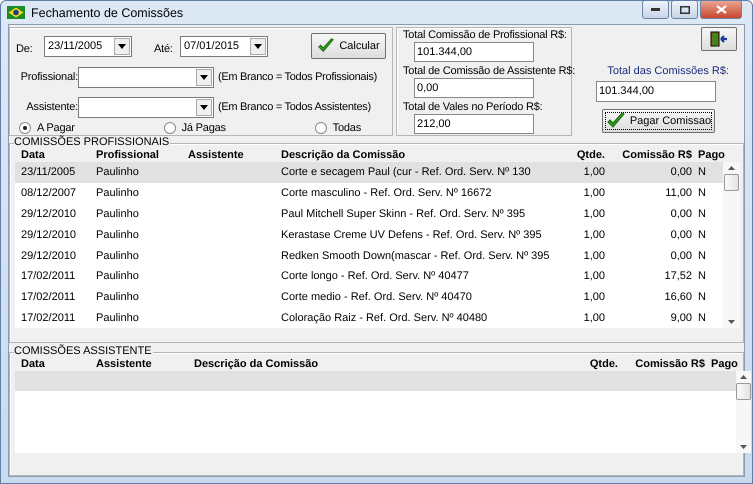 This screenshot has width=753, height=484. I want to click on maximize-icon, so click(685, 10).